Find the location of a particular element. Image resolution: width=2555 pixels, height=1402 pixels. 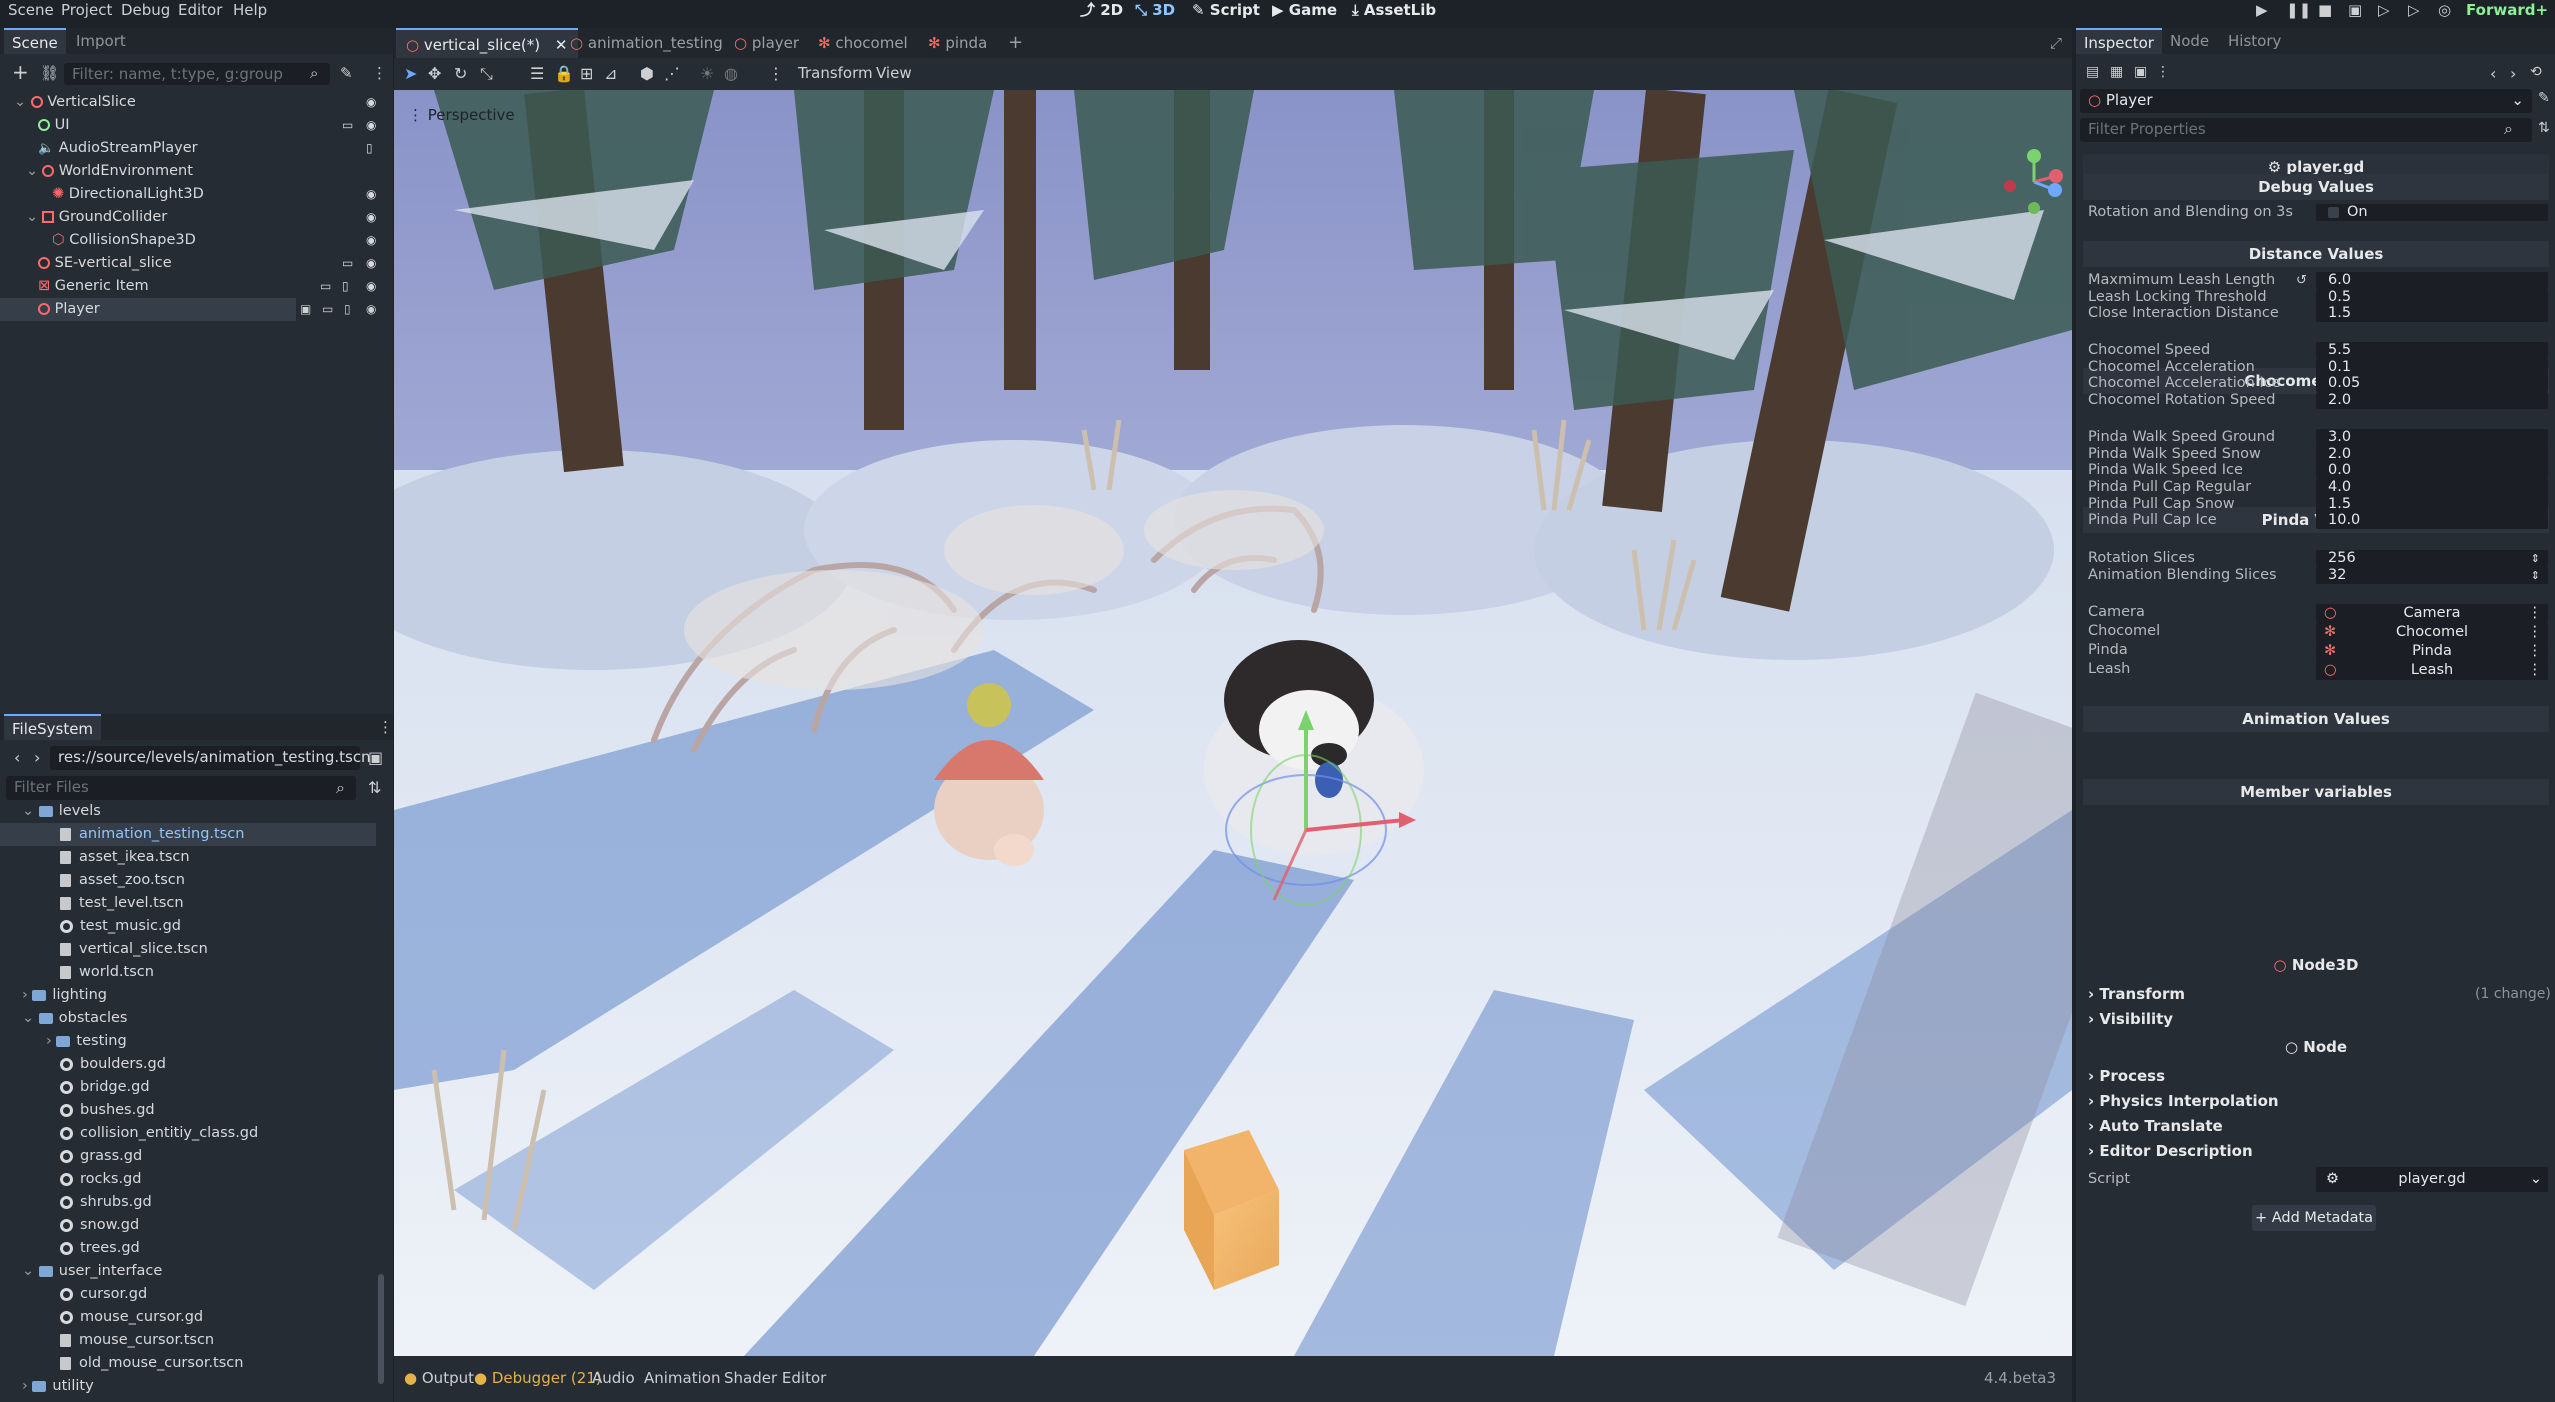

list-select-icon: ☰ is located at coordinates (537, 73).